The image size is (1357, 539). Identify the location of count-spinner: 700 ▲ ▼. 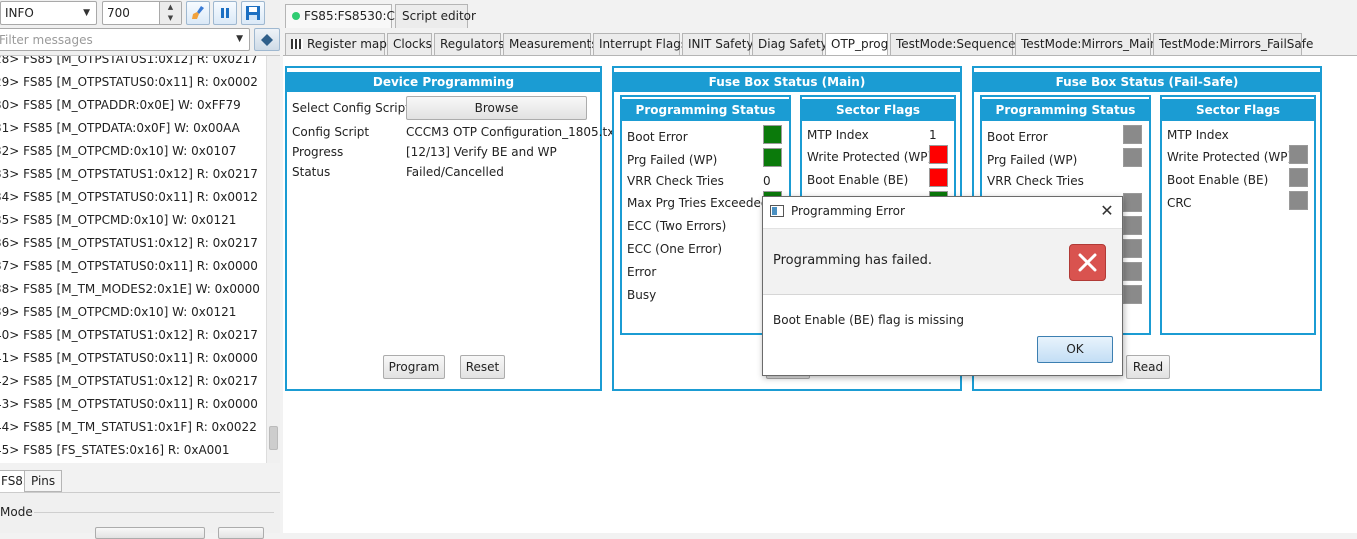
(142, 13).